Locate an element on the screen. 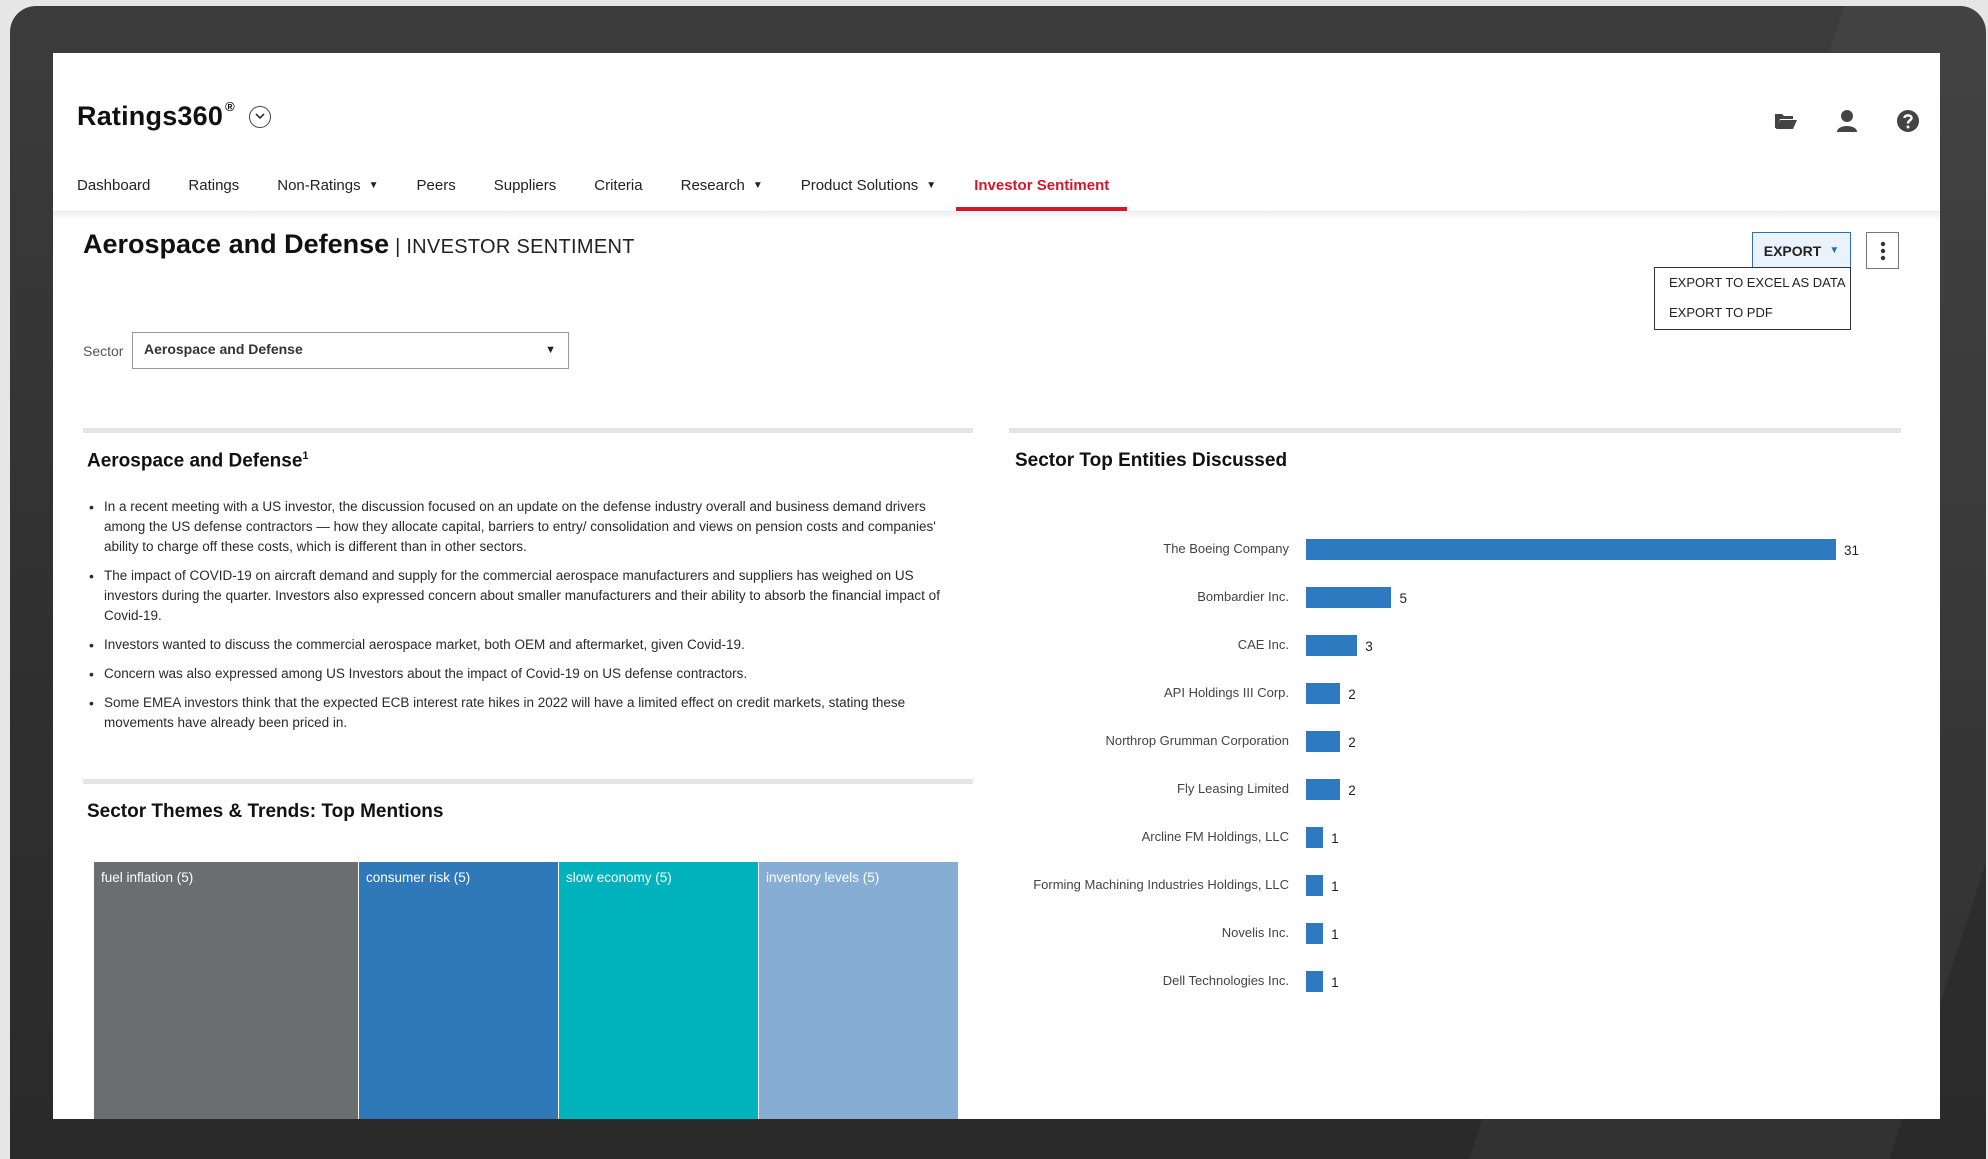 The width and height of the screenshot is (1988, 1159). tile-label: inventory levels (5) is located at coordinates (823, 877).